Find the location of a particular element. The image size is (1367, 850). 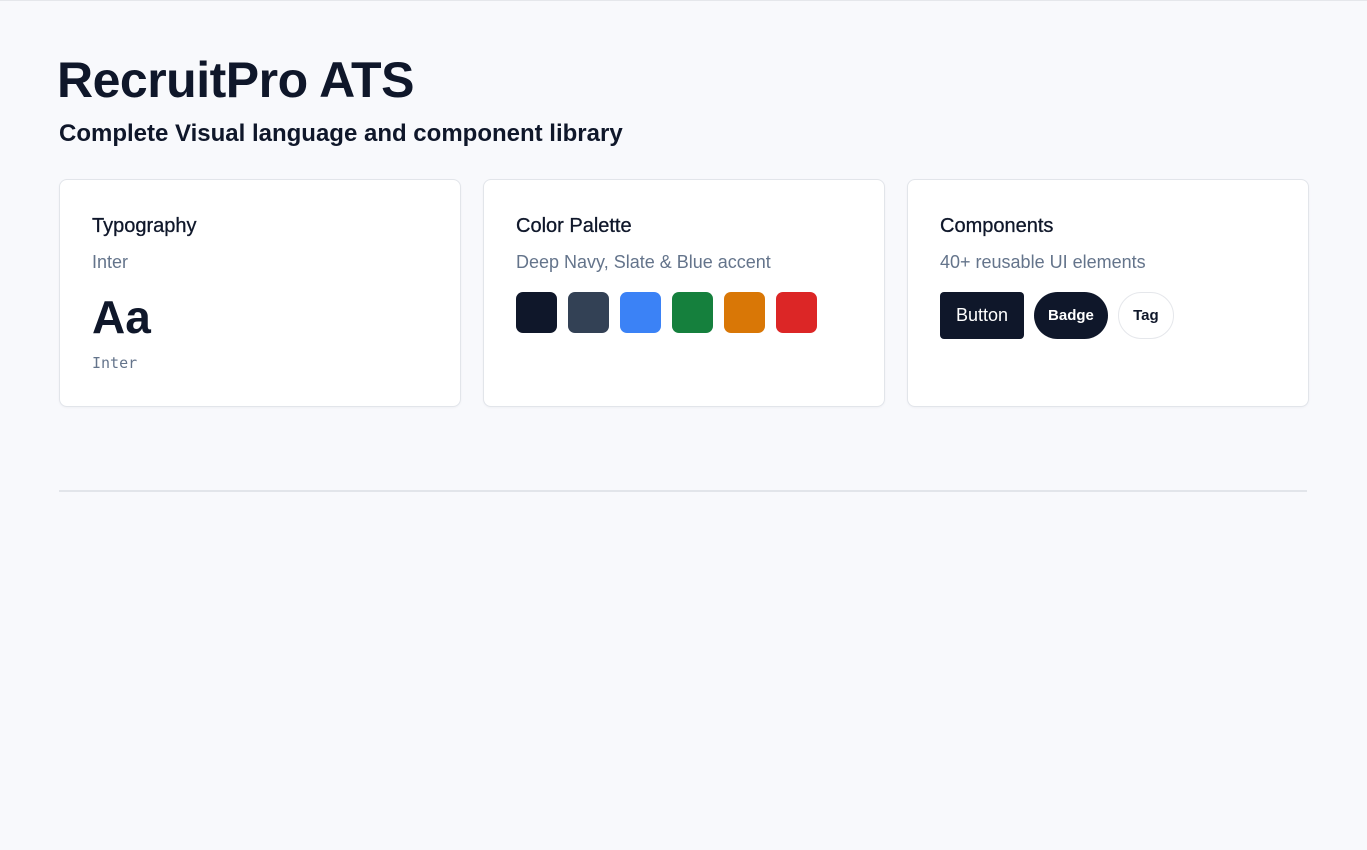

card-subtitle: Deep Navy, Slate & Blue accent is located at coordinates (643, 262).